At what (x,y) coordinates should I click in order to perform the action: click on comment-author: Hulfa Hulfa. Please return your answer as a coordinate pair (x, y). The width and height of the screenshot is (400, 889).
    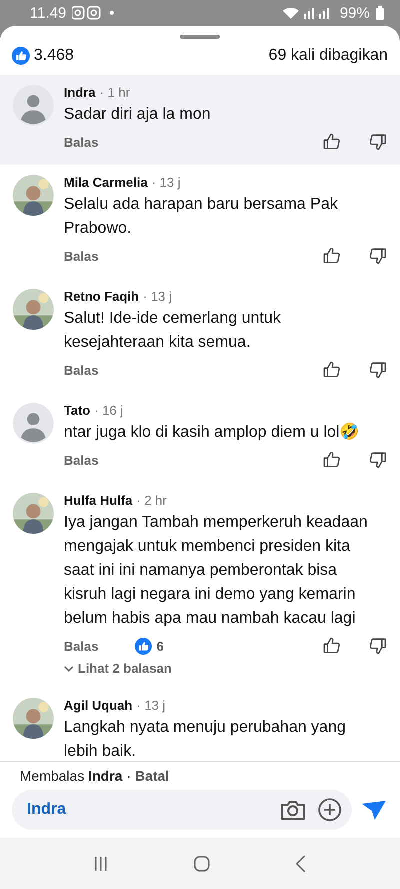
    Looking at the image, I should click on (98, 501).